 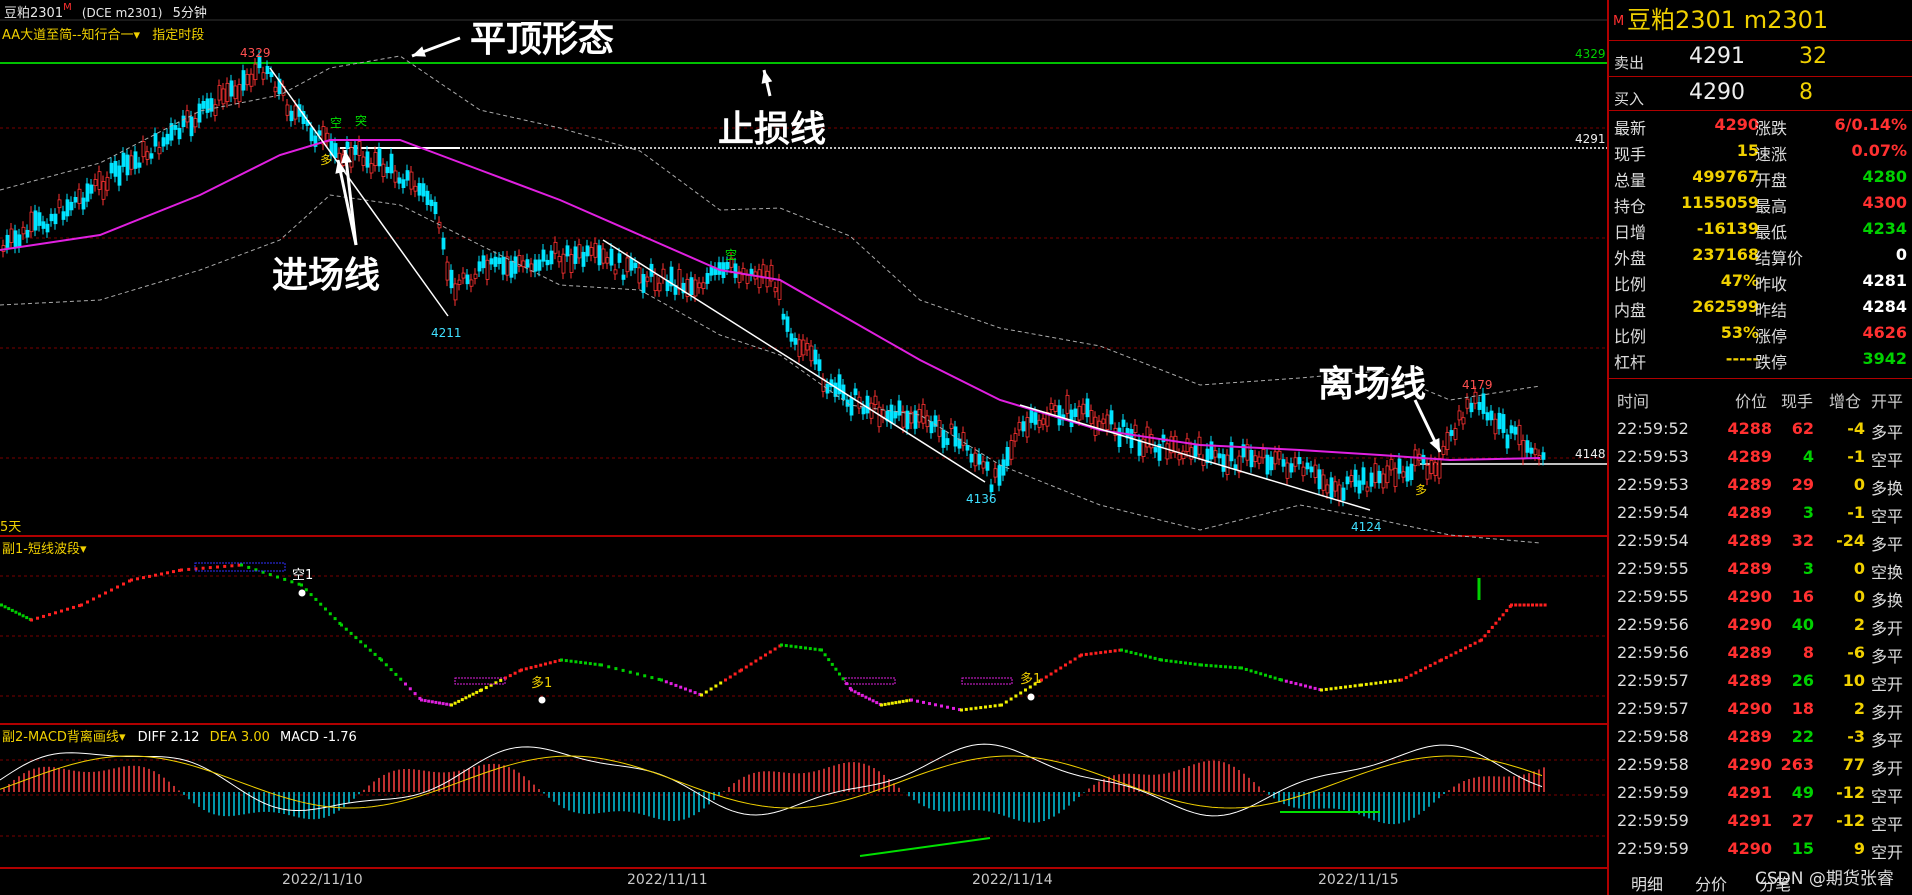 What do you see at coordinates (1771, 232) in the screenshot?
I see `quote-key-2: 最低` at bounding box center [1771, 232].